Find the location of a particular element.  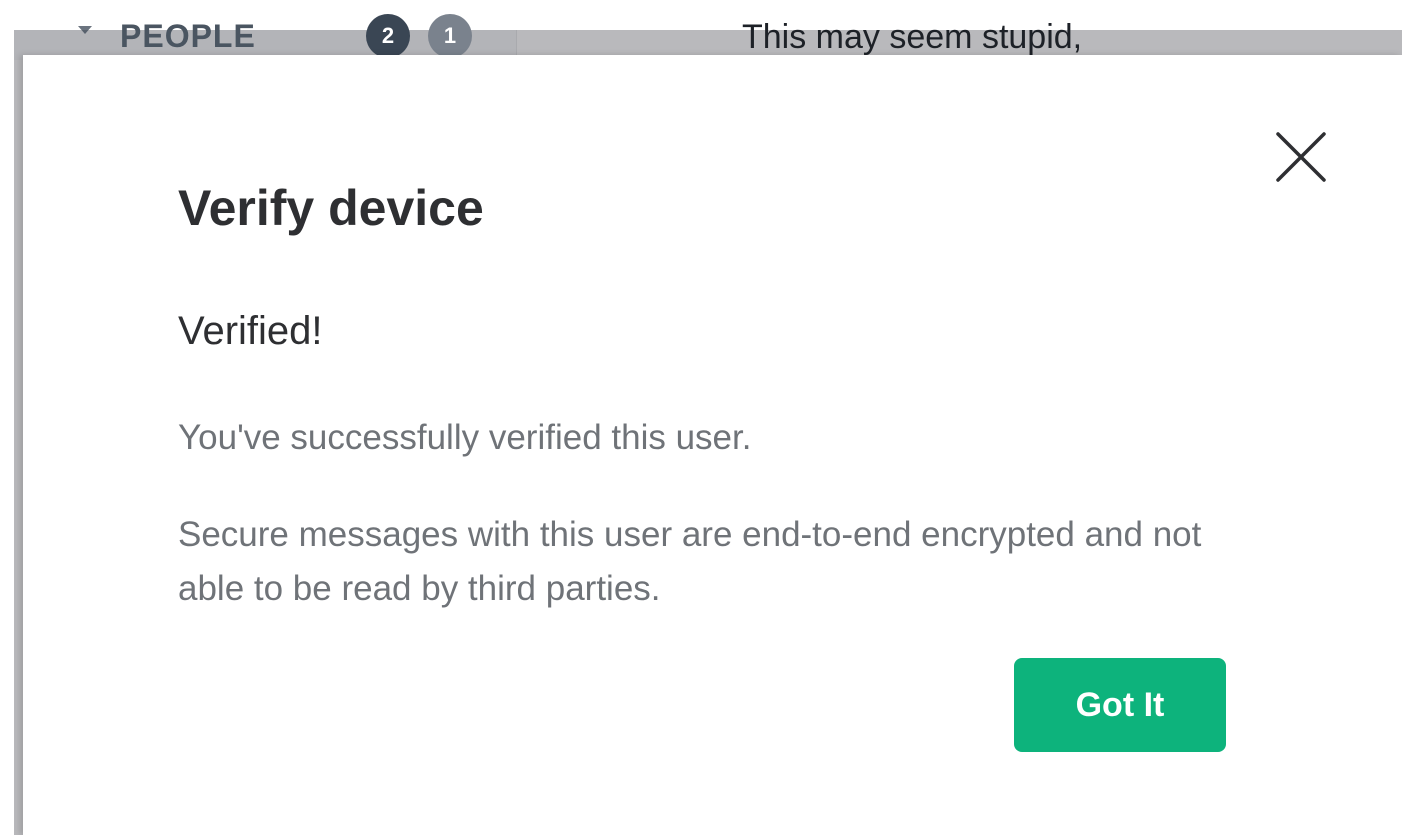

people-section-label: PEOPLE is located at coordinates (188, 36).